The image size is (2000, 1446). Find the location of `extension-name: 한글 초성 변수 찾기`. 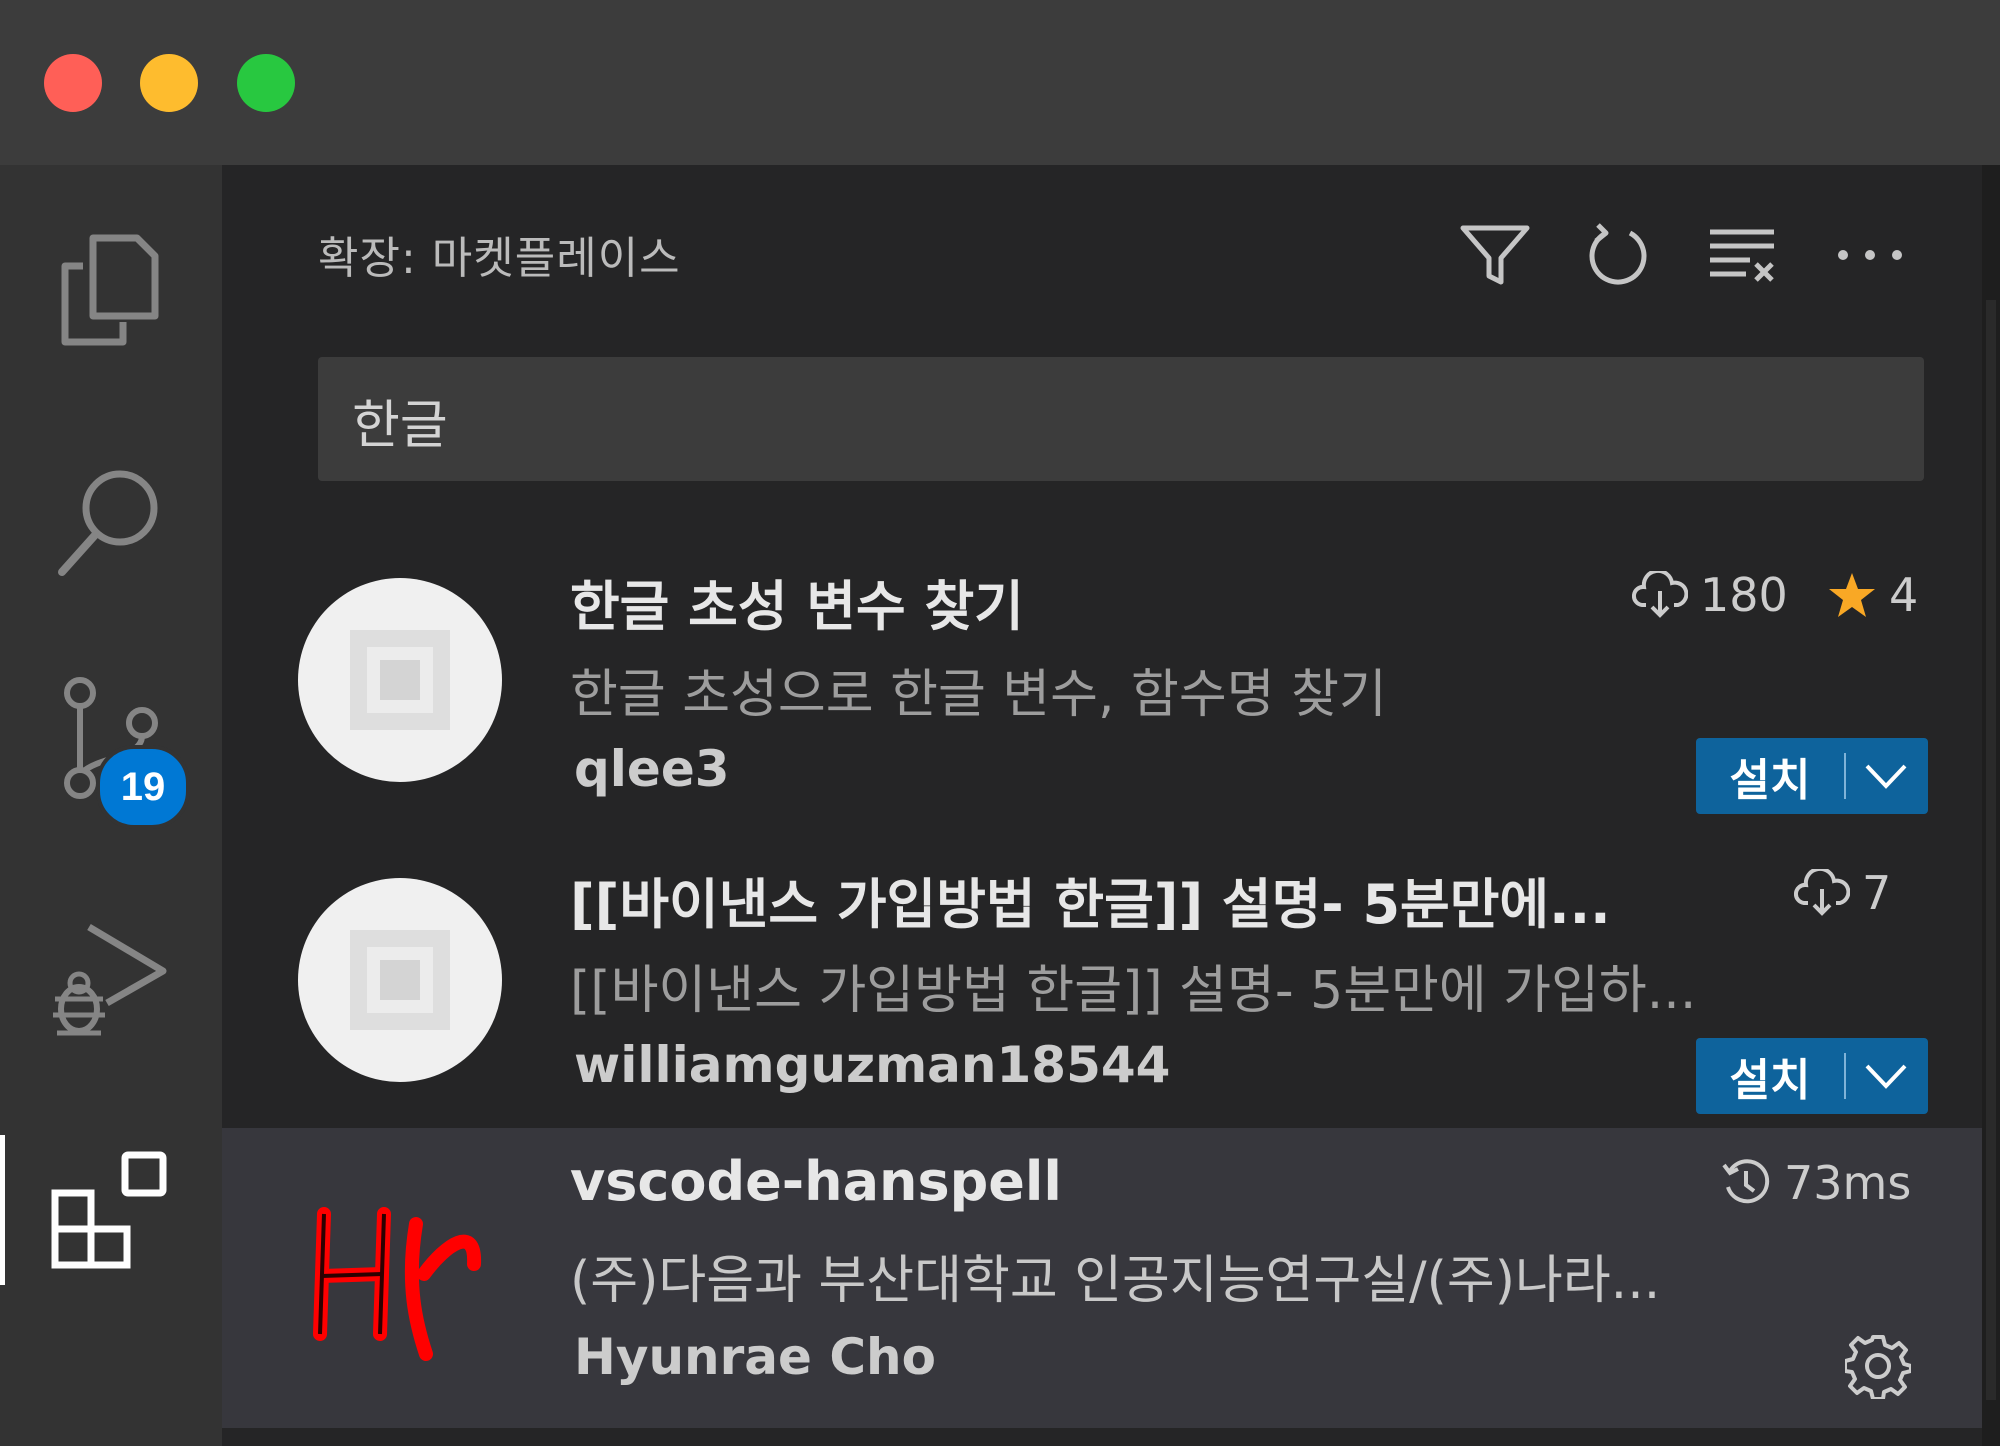

extension-name: 한글 초성 변수 찾기 is located at coordinates (797, 606).